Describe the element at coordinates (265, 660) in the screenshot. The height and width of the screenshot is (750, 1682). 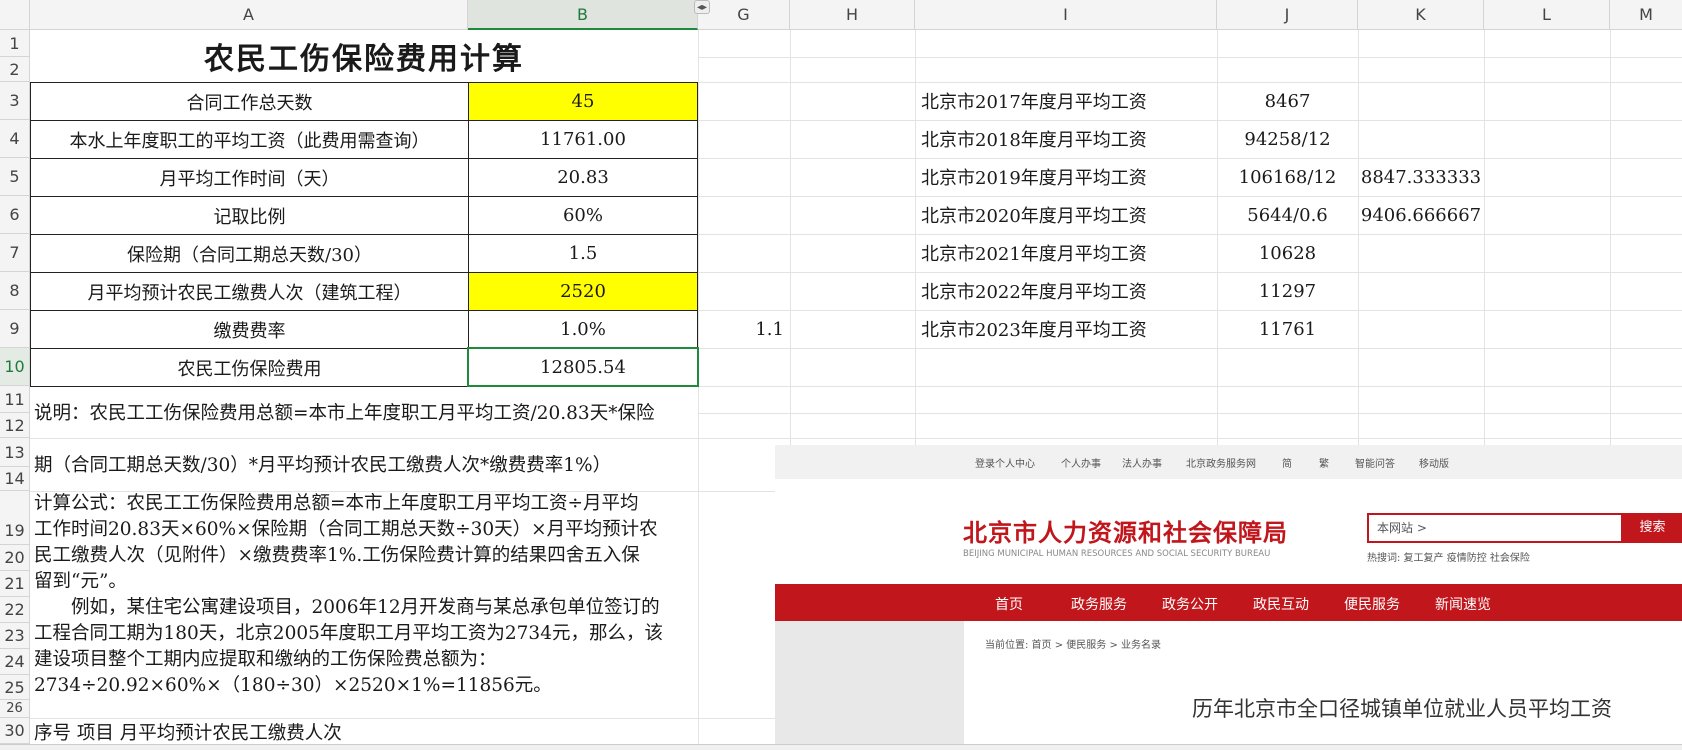
I see `example-line-3: 建设项目整个工期内应提取和缴纳的工伤保险费总额为：` at that location.